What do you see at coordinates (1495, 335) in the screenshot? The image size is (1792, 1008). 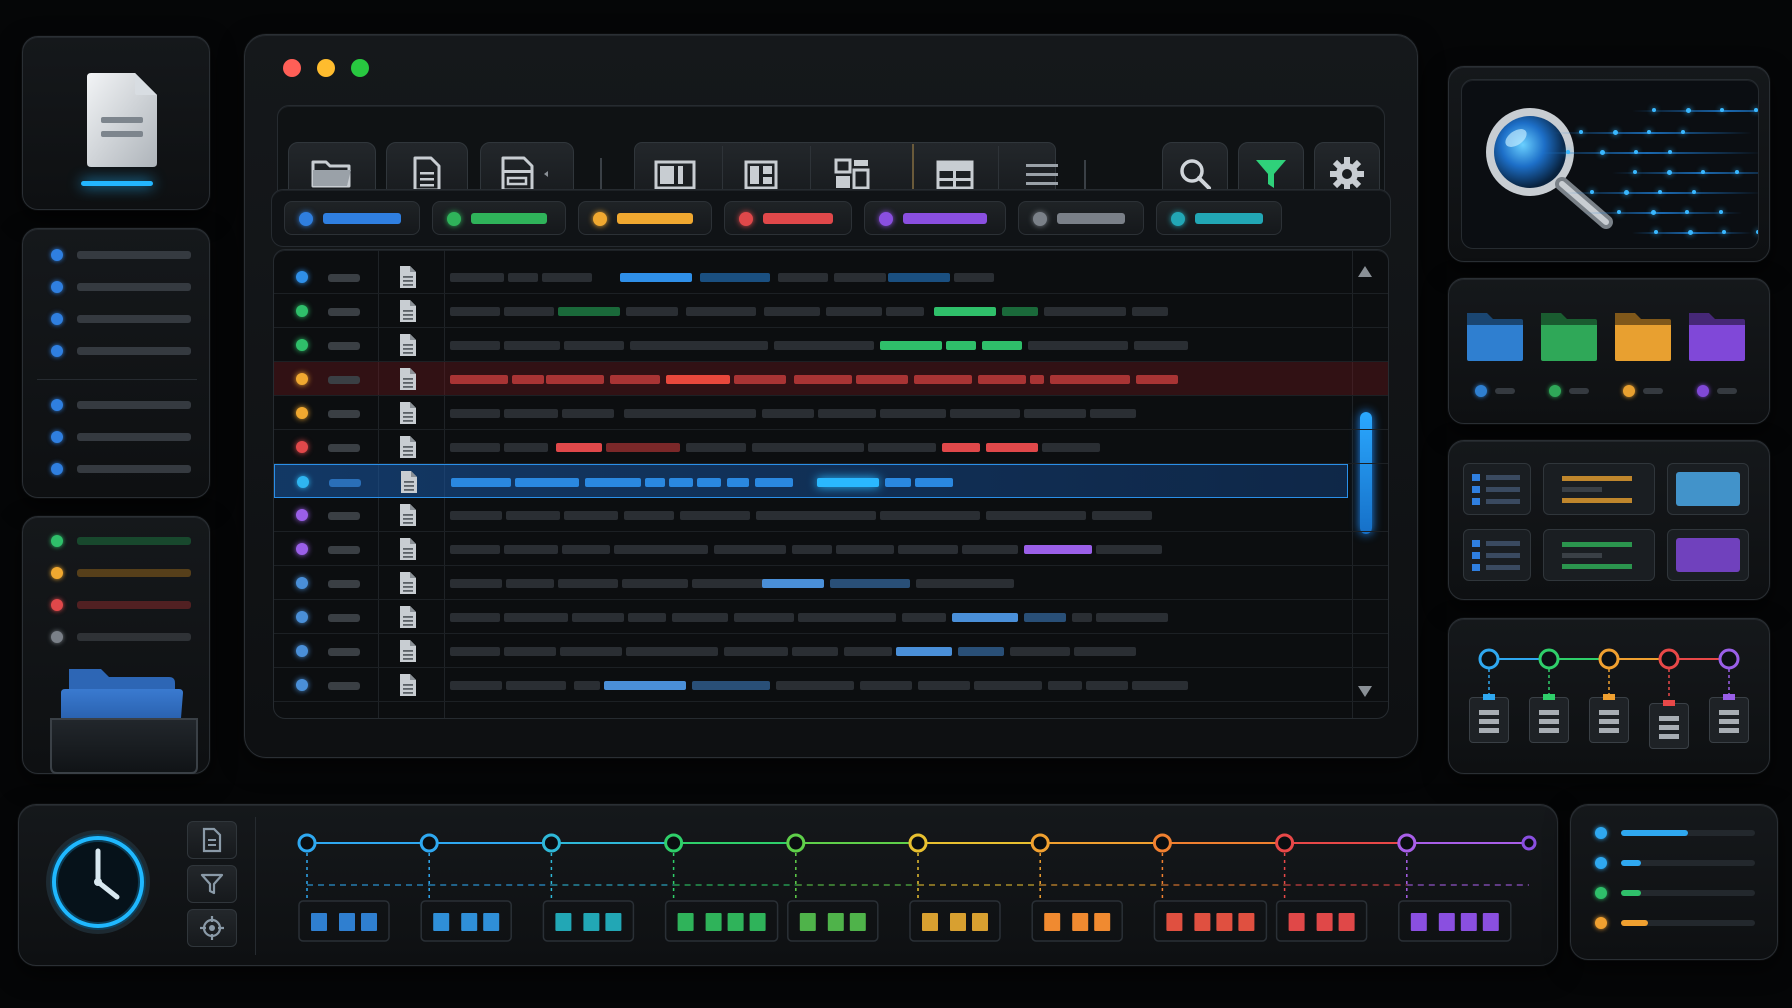 I see `blue-folder-icon` at bounding box center [1495, 335].